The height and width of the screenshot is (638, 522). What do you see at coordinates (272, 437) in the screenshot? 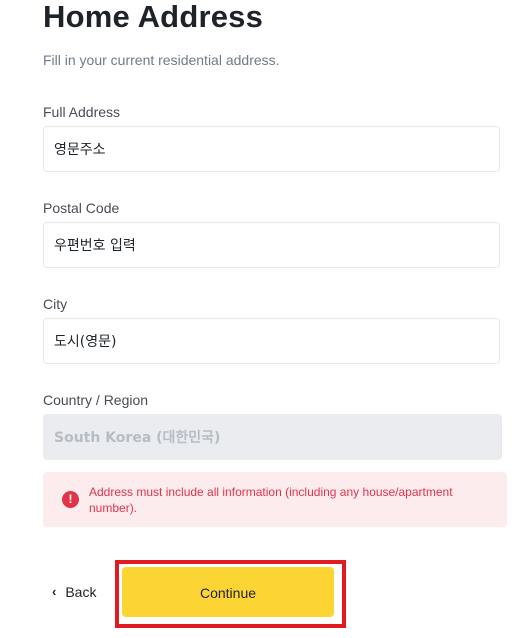
I see `country-region-field: South Korea (대한민국)` at bounding box center [272, 437].